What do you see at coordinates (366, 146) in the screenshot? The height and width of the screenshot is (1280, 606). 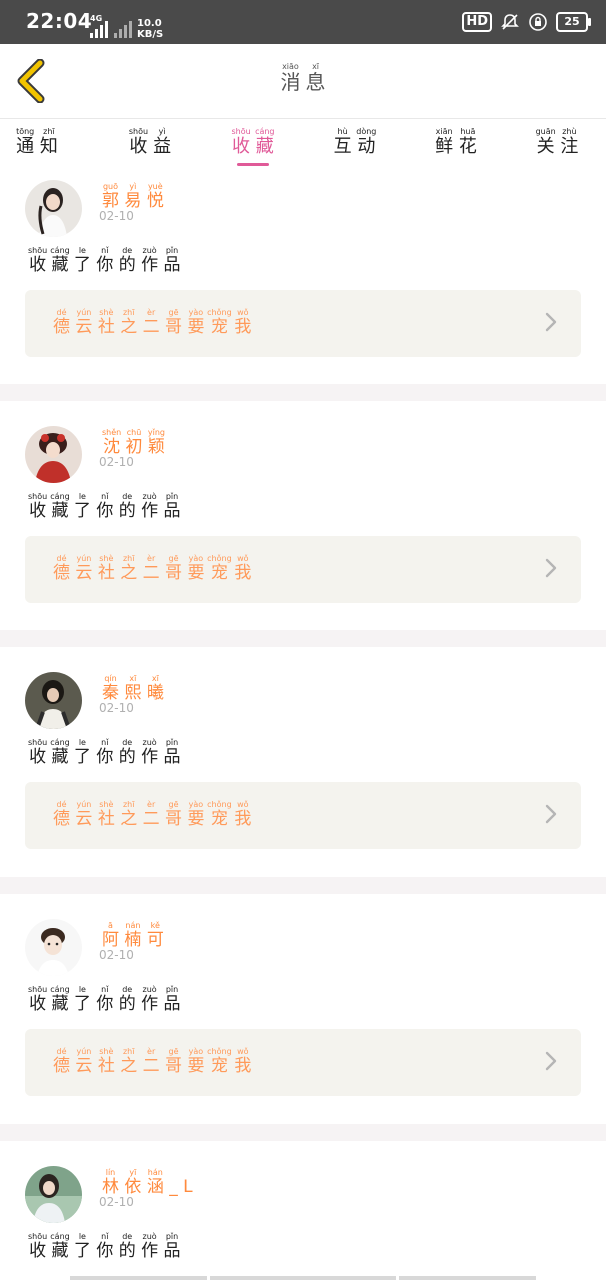 I see `hanzi: 动` at bounding box center [366, 146].